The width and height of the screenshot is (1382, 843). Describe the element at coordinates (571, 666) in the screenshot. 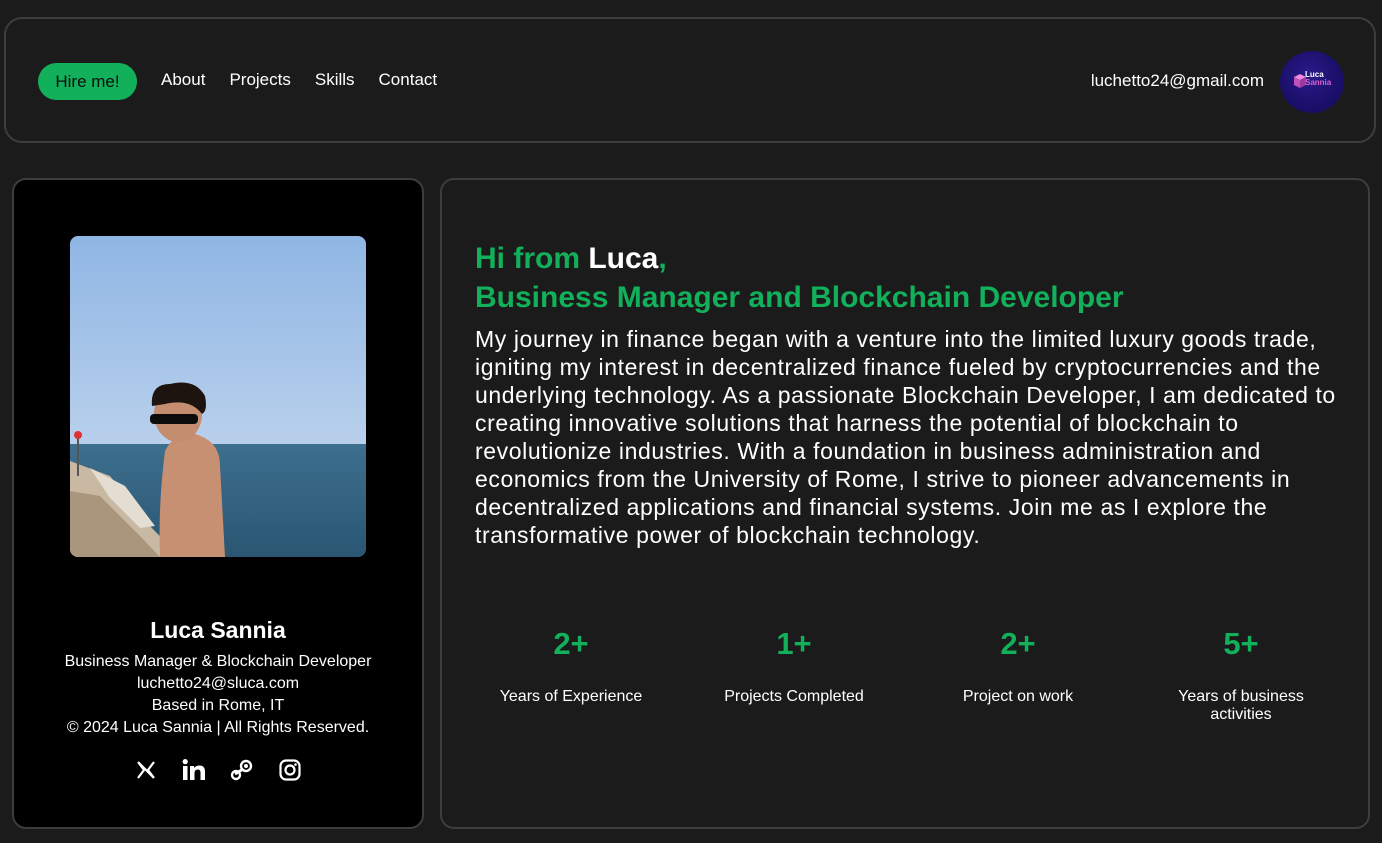

I see `stat-item: 2+ Years of Experience` at that location.